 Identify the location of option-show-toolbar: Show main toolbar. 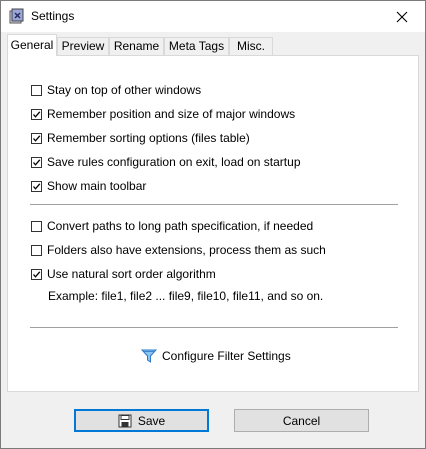
(88, 186).